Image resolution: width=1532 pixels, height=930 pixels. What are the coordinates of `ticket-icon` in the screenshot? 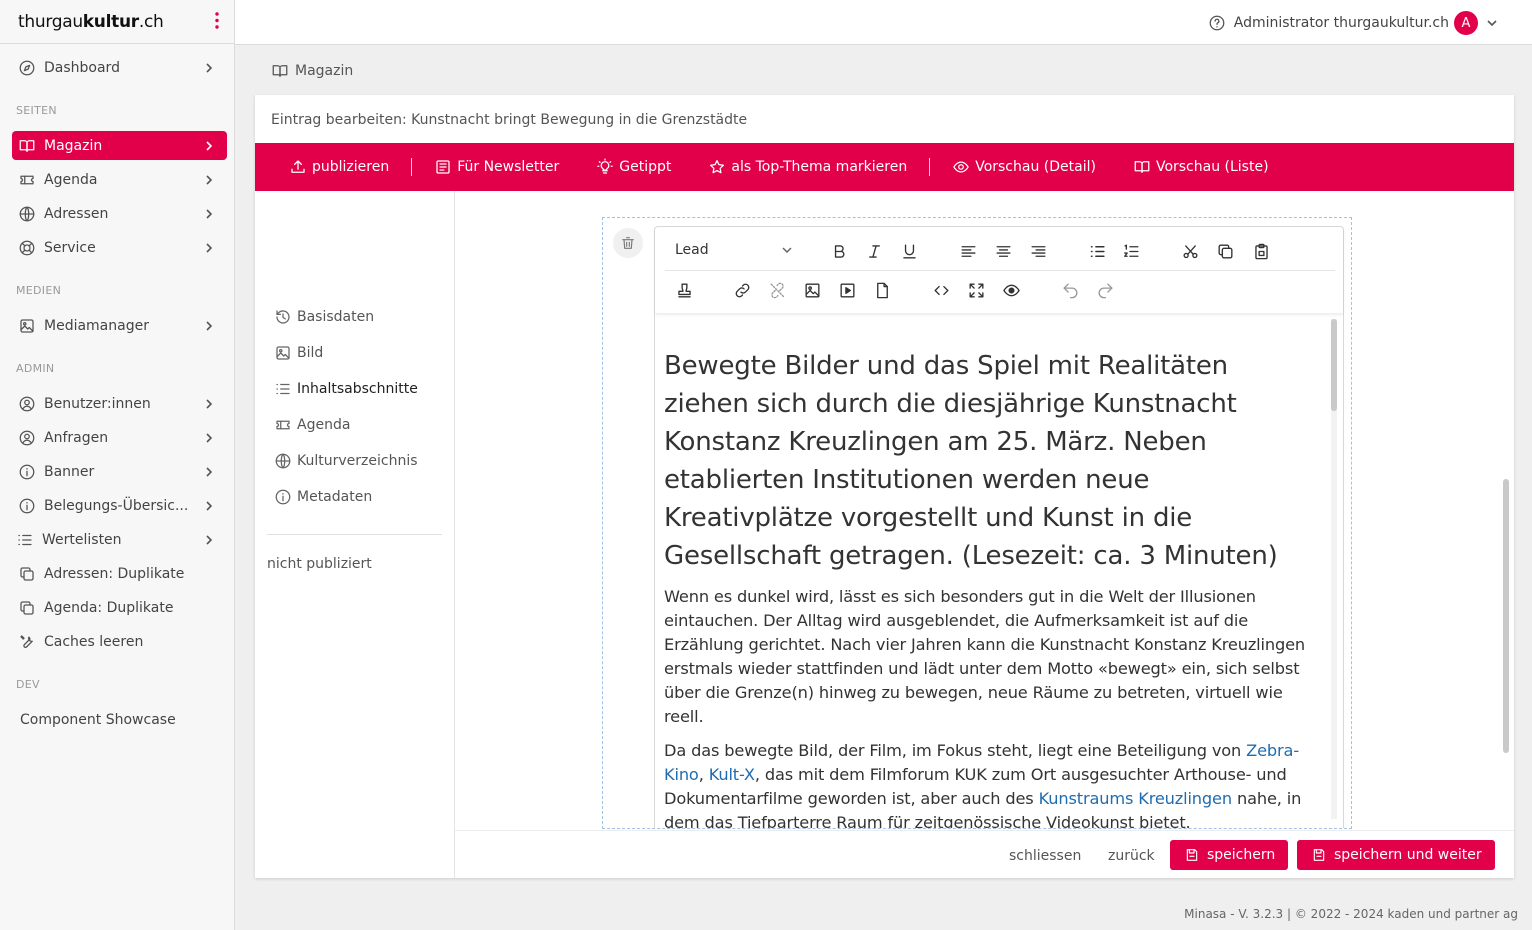 It's located at (27, 179).